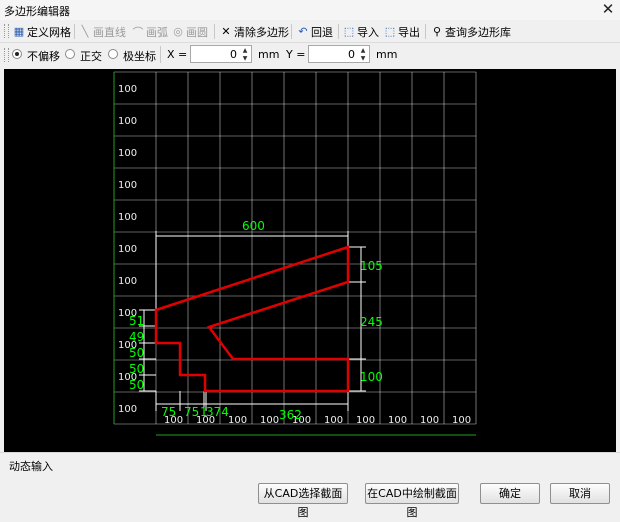 The height and width of the screenshot is (522, 620). I want to click on title-bar: 多边形编辑器 ✕, so click(310, 10).